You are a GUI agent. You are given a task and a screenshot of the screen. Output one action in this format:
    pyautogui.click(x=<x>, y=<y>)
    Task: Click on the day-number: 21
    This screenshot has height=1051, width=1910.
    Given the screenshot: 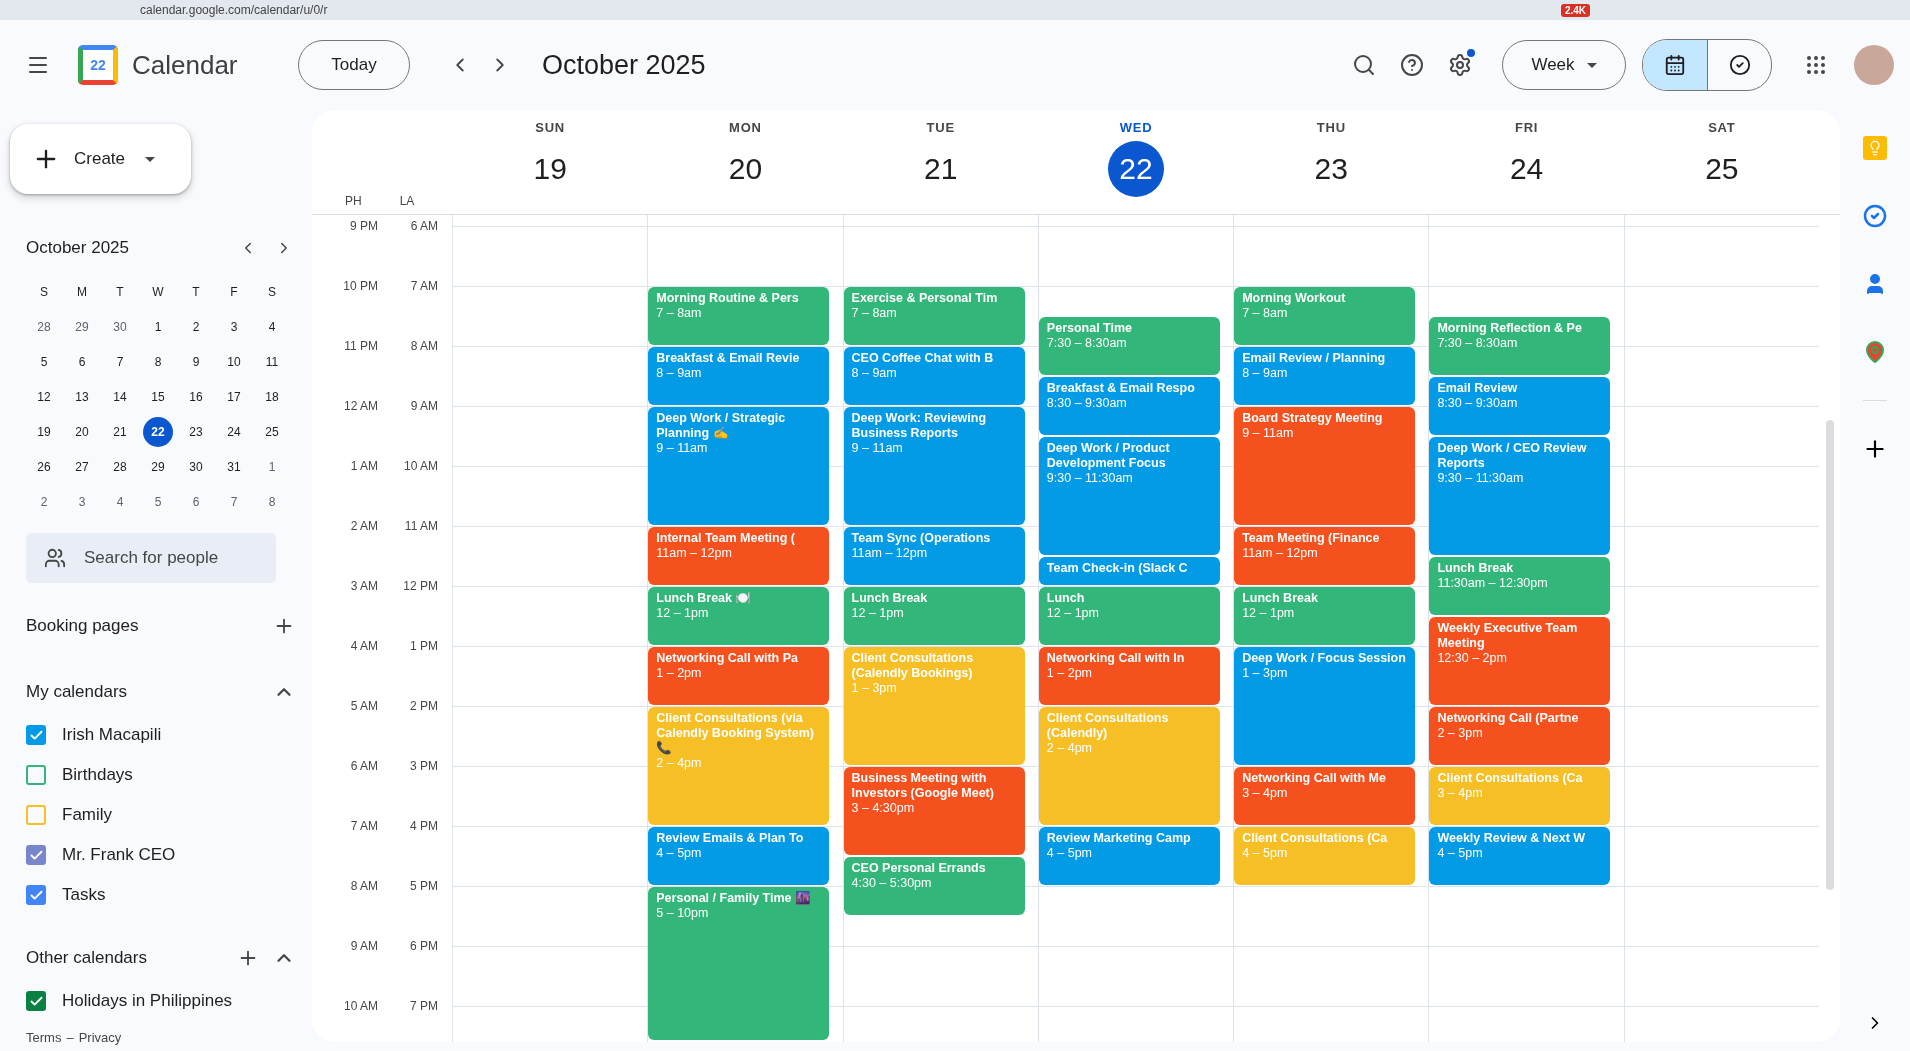 What is the action you would take?
    pyautogui.click(x=940, y=169)
    